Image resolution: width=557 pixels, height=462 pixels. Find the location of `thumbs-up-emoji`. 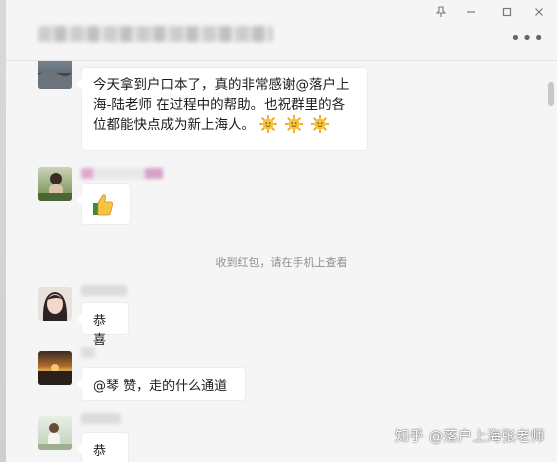

thumbs-up-emoji is located at coordinates (102, 208).